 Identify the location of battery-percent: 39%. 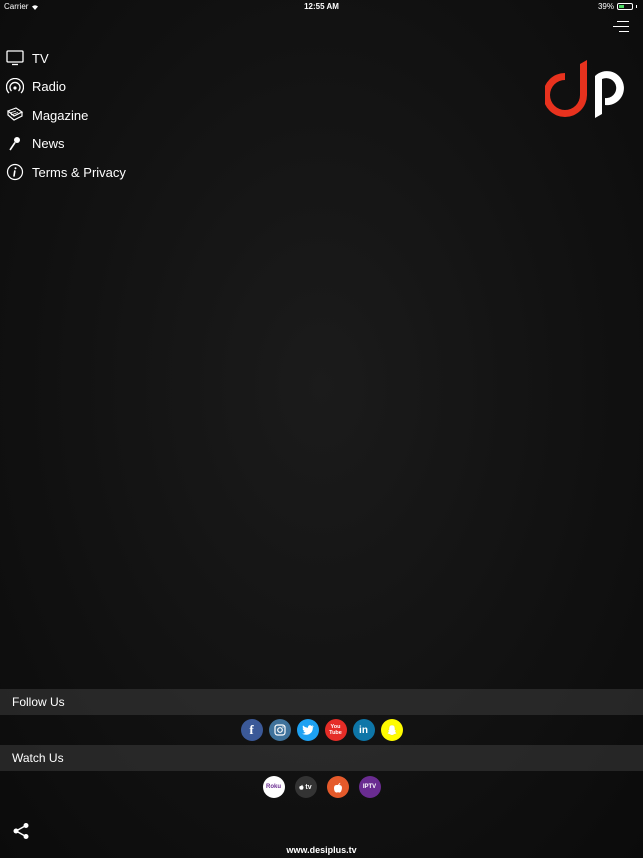
(605, 6).